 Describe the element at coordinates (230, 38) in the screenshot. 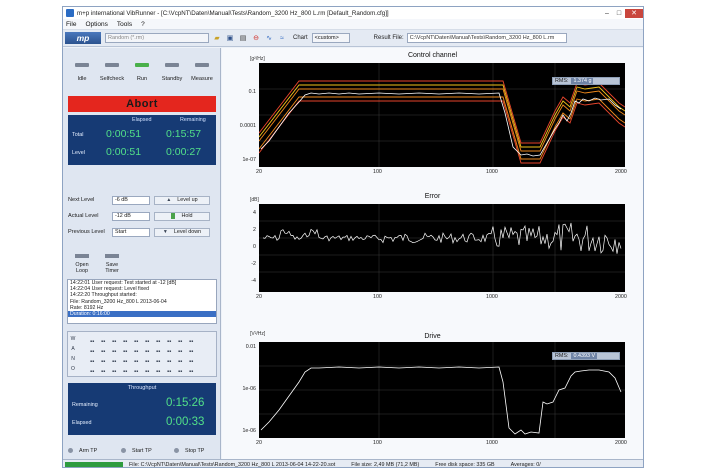

I see `save-icon: ▣` at that location.